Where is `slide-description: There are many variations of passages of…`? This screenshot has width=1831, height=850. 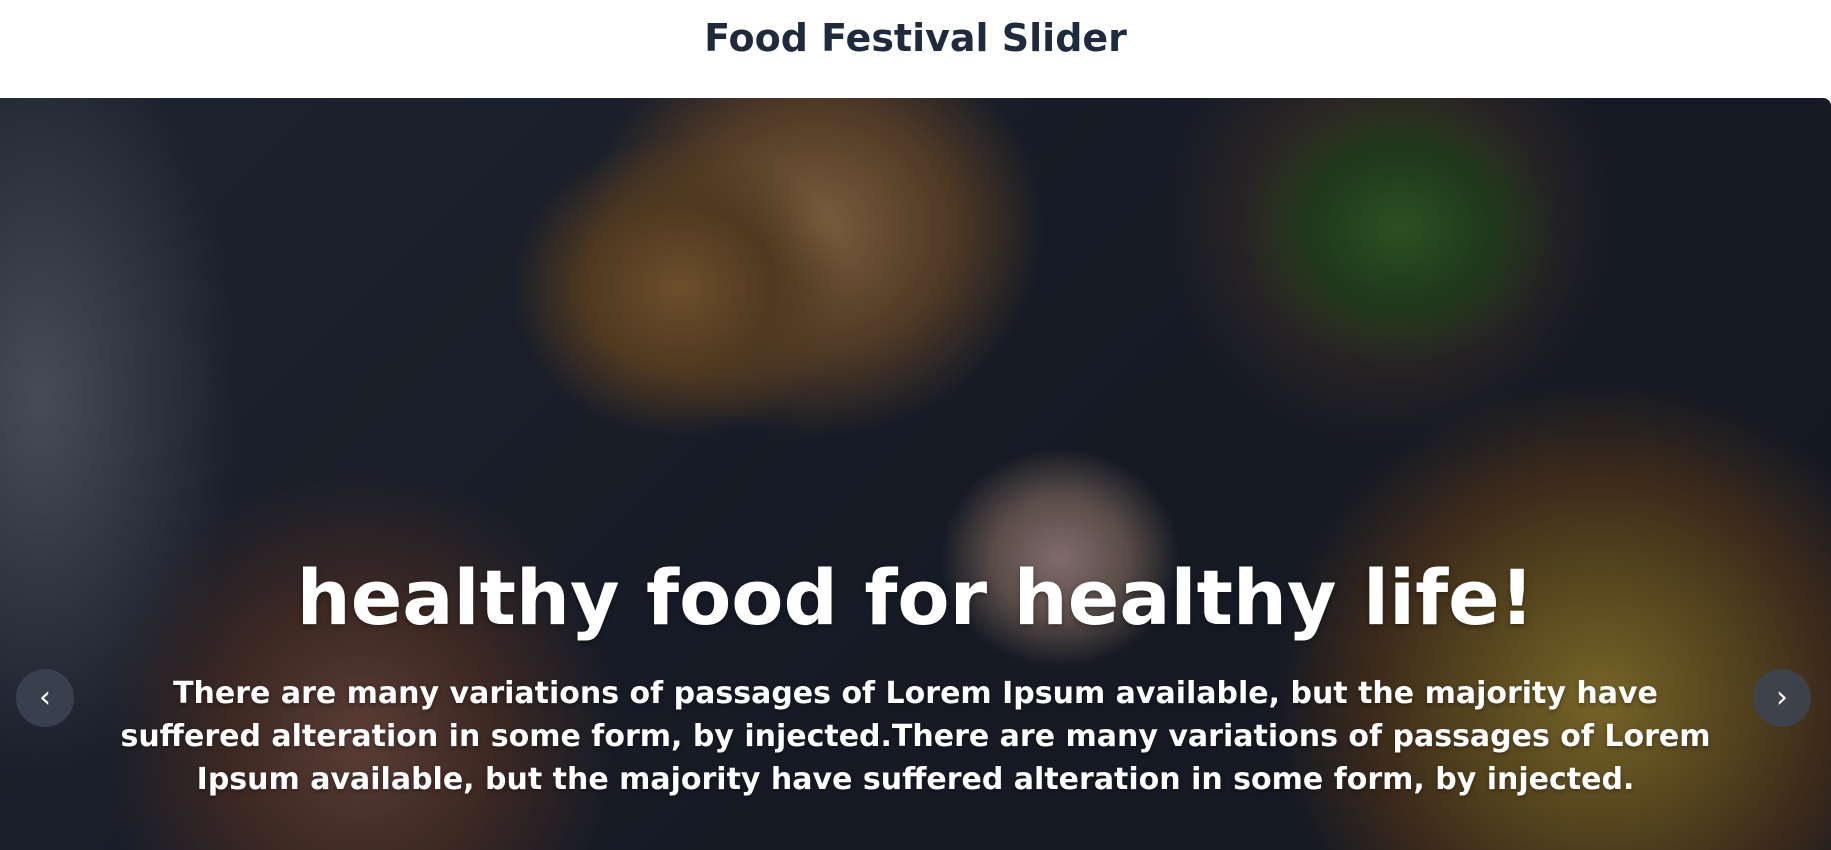
slide-description: There are many variations of passages of… is located at coordinates (915, 736).